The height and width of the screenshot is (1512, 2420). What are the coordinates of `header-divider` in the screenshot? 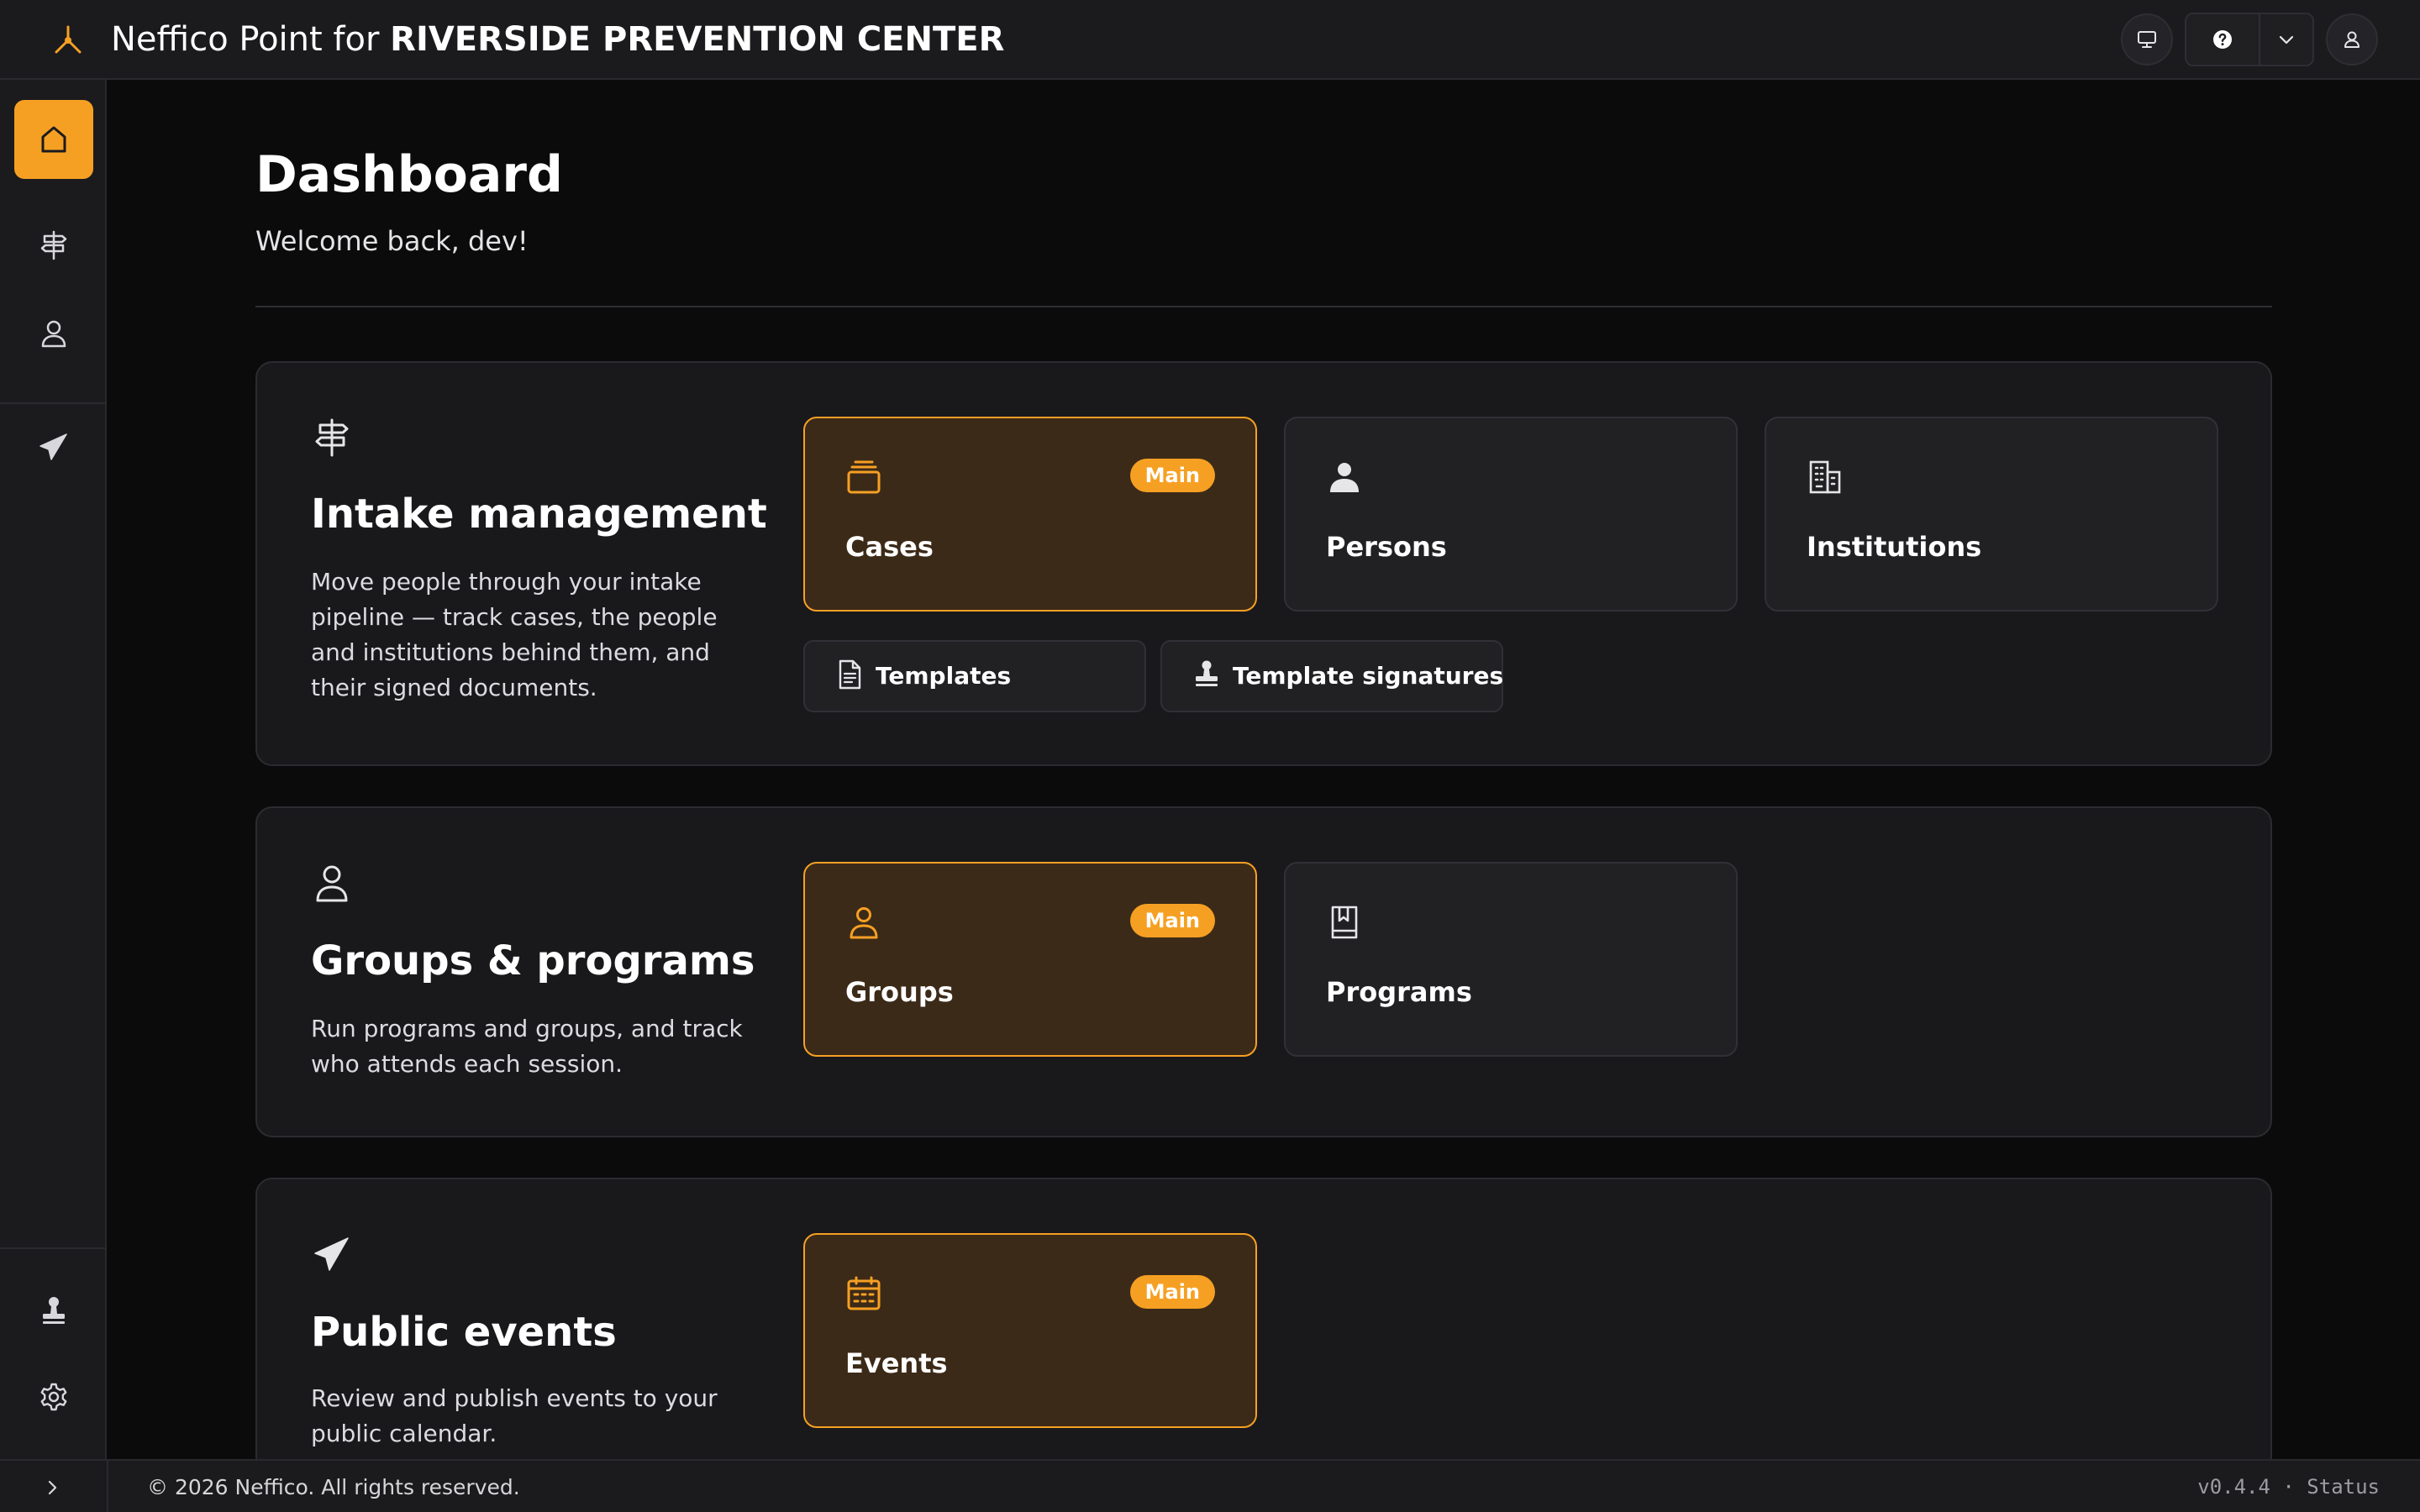 It's located at (1263, 306).